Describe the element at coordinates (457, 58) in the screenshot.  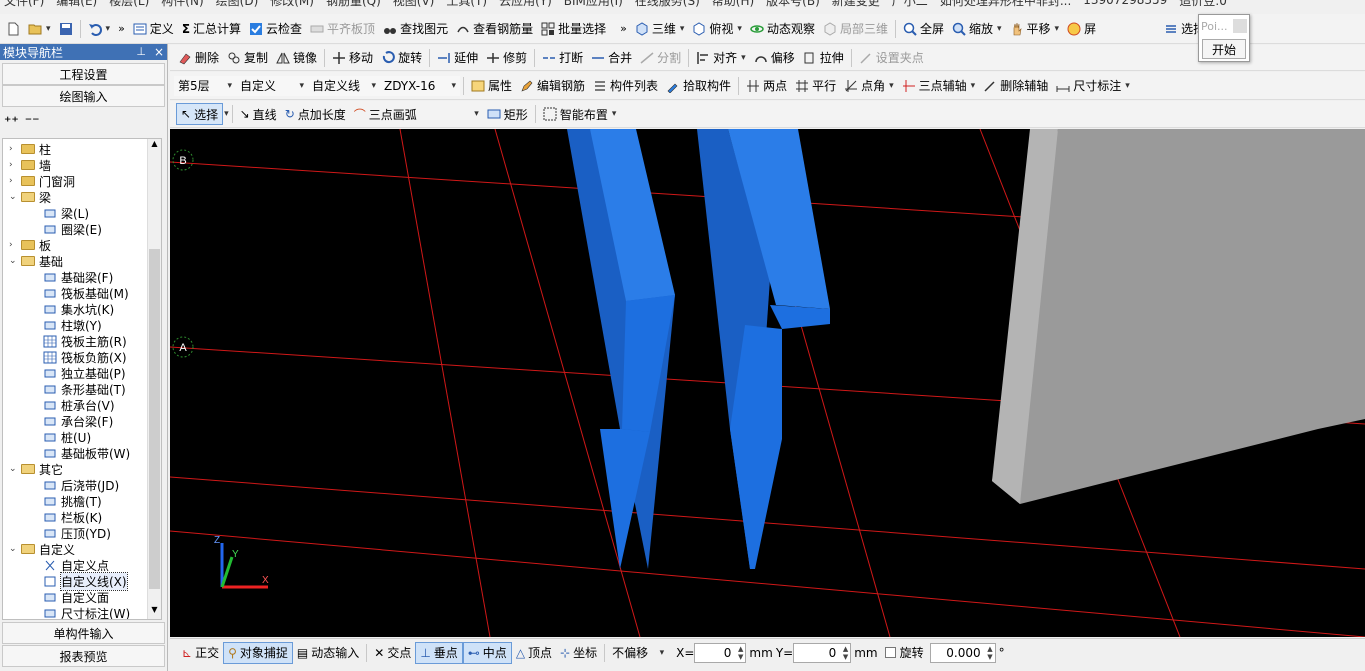
I see `extend-button: 延伸` at that location.